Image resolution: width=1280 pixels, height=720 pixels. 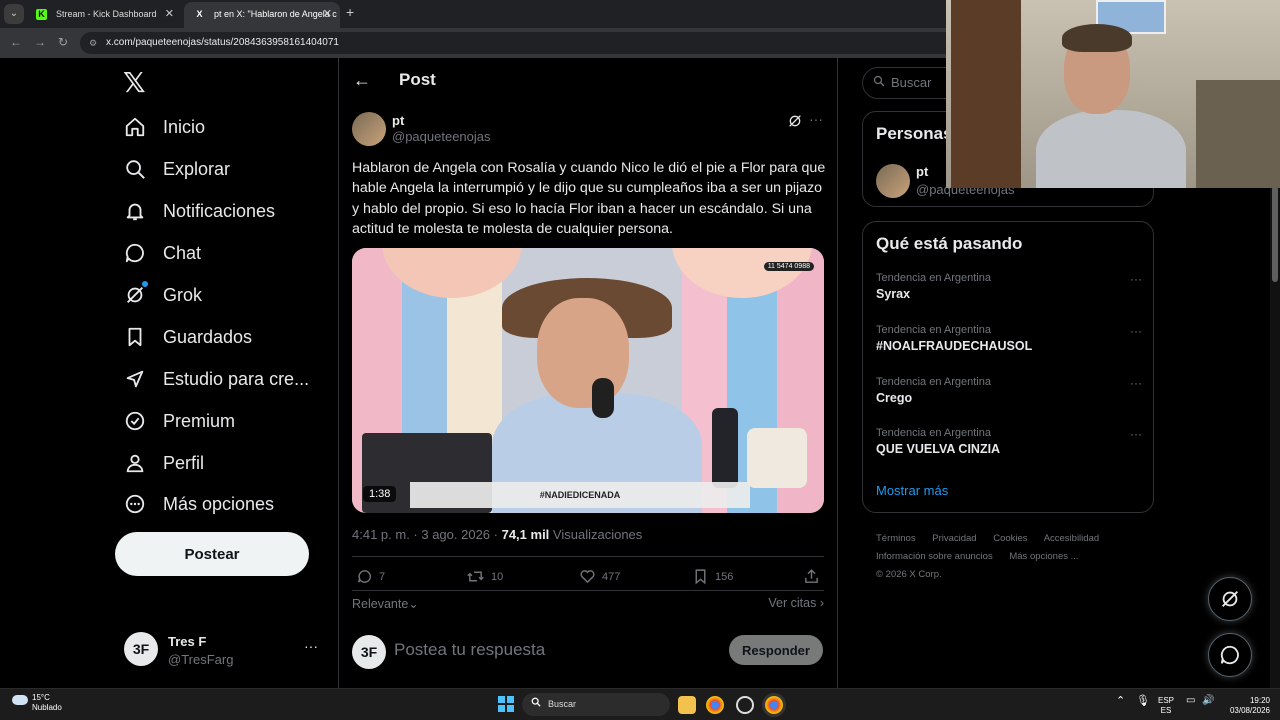 What do you see at coordinates (1009, 390) in the screenshot?
I see `trend-item: Tendencia en Argentina Crego ···` at bounding box center [1009, 390].